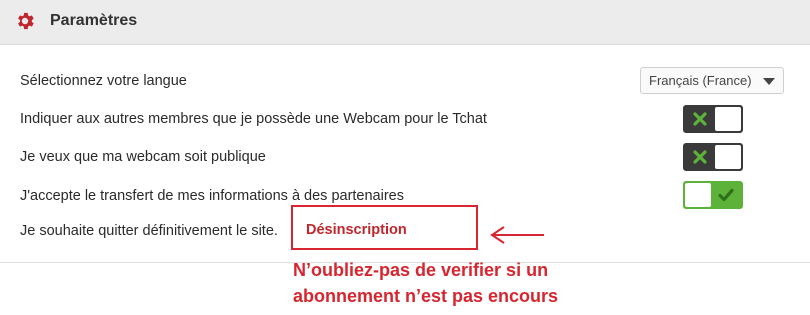  Describe the element at coordinates (421, 270) in the screenshot. I see `annotation-line-1: N’oubliez-pas de verifier si un` at that location.